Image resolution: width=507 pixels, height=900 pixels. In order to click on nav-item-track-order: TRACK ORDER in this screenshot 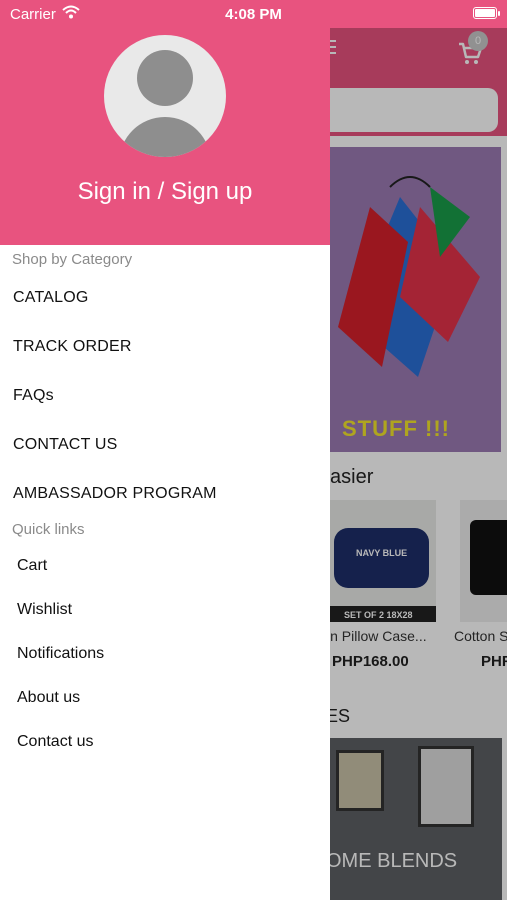, I will do `click(72, 347)`.